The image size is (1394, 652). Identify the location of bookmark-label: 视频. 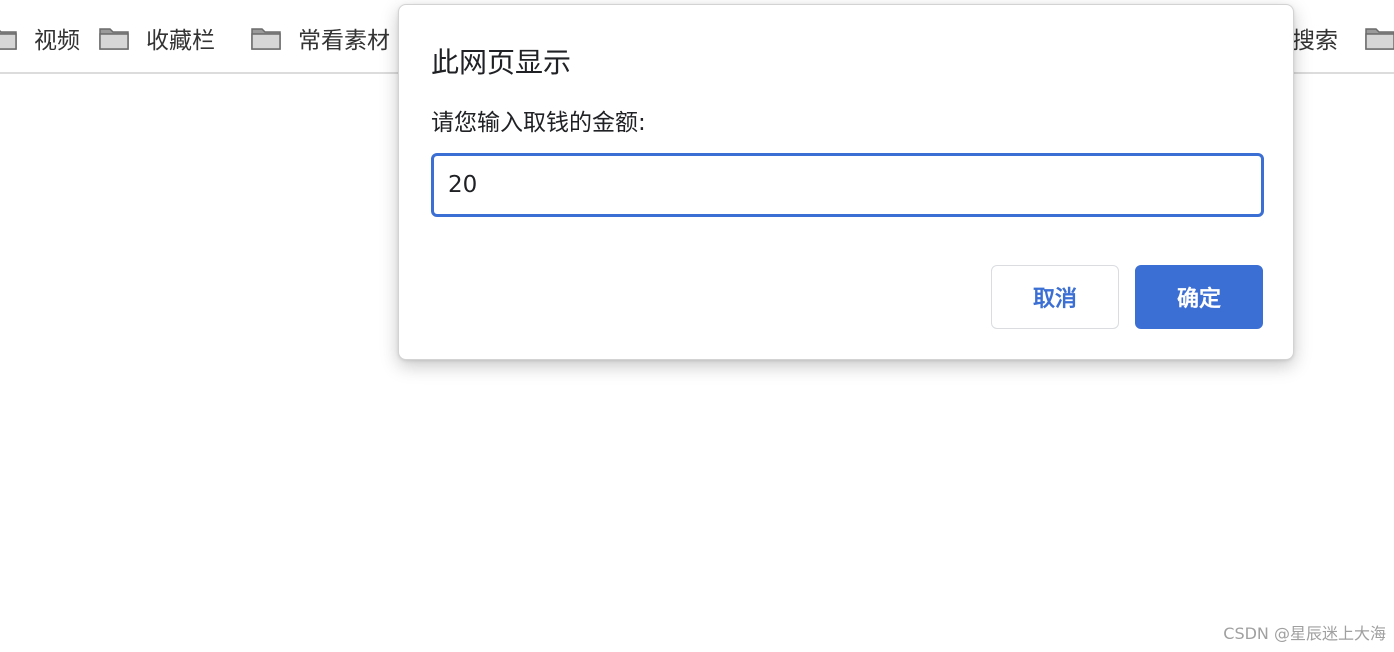
(57, 41).